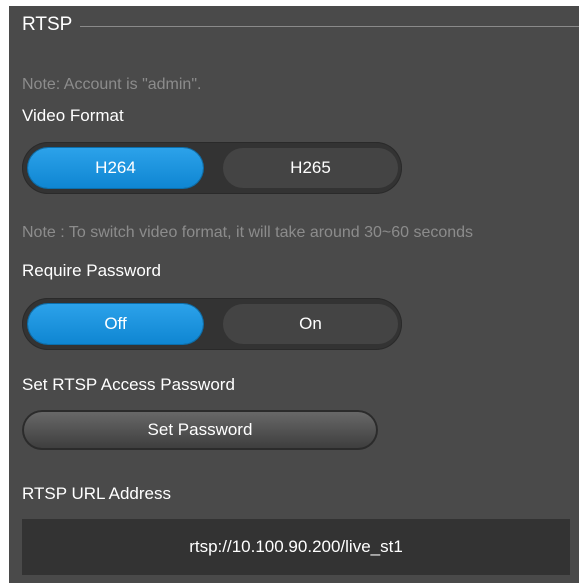 This screenshot has width=579, height=583. Describe the element at coordinates (310, 324) in the screenshot. I see `require-password-on-button: On` at that location.